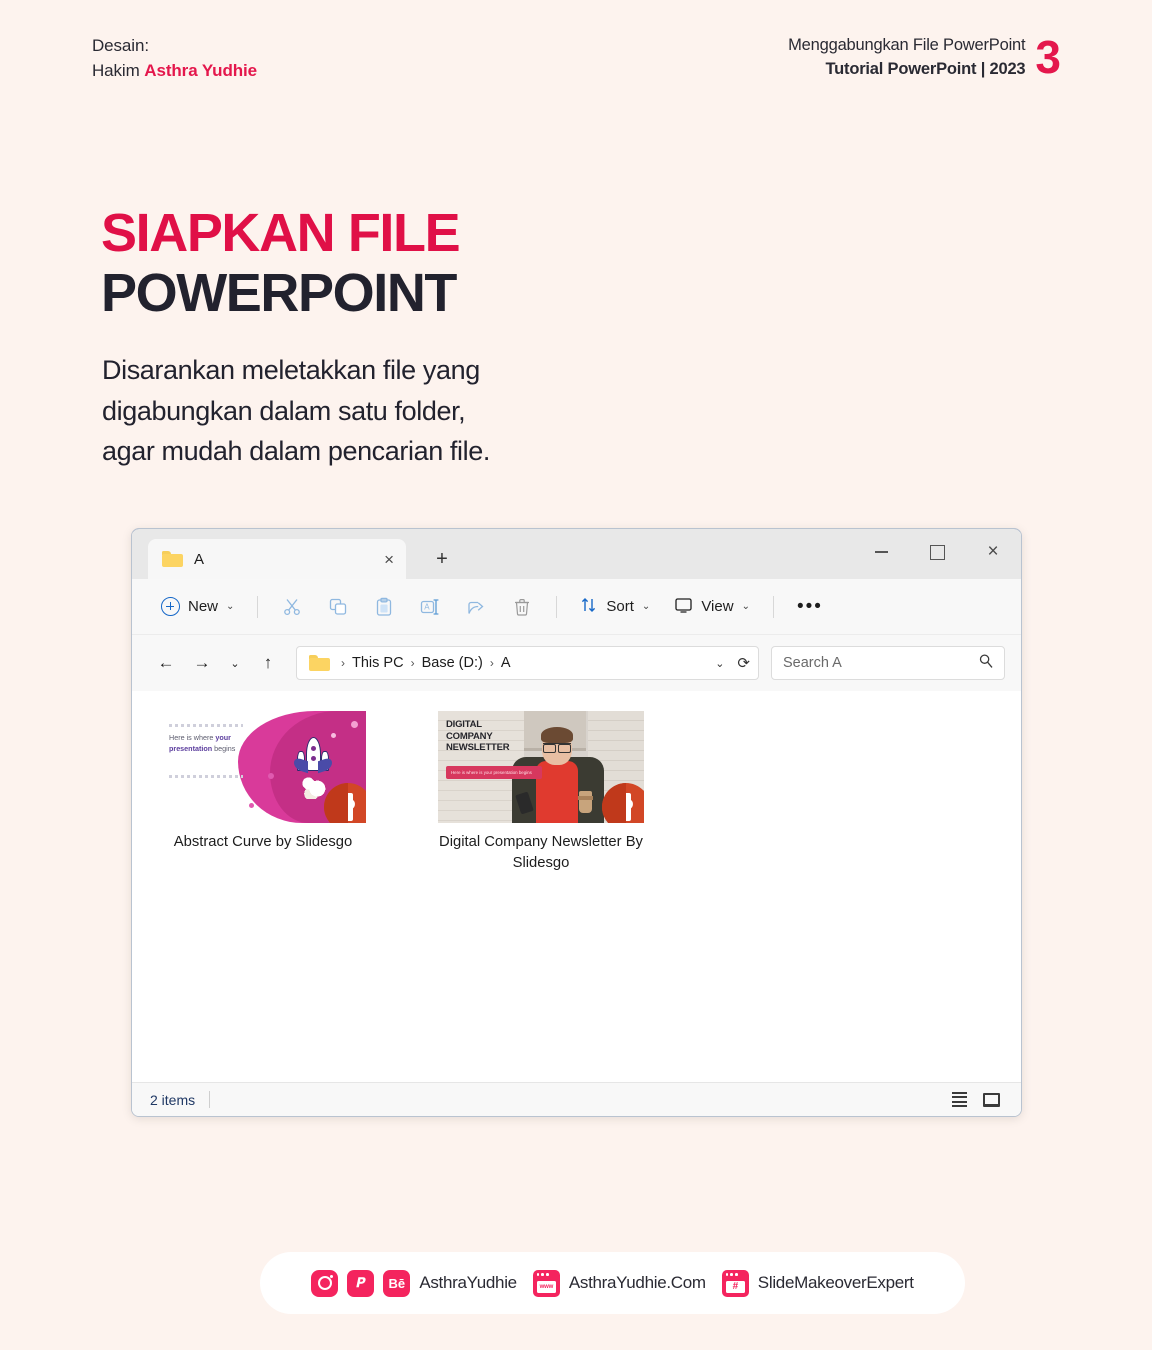 The image size is (1152, 1350). Describe the element at coordinates (174, 58) in the screenshot. I see `designer-credit: Desain: Hakim Asthra Yudhie` at that location.